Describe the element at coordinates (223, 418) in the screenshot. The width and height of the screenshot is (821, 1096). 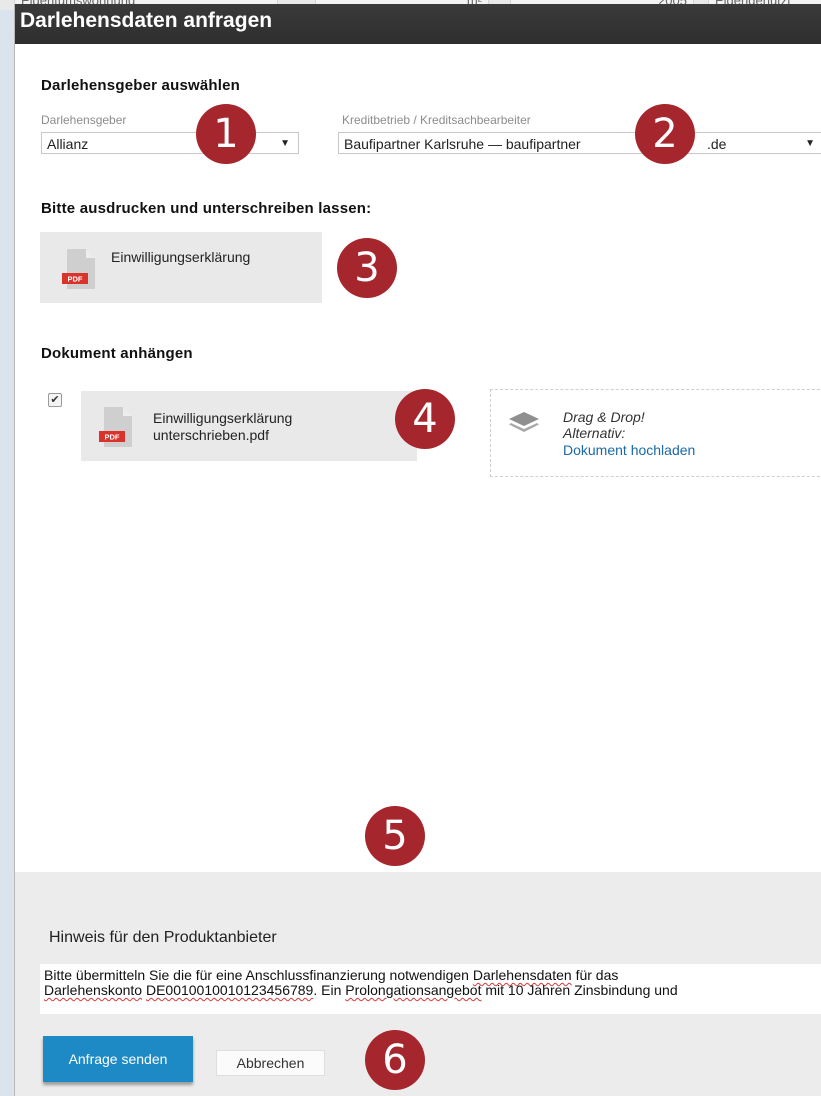
I see `attached-document-name-line1: Einwilligungserklärung` at that location.